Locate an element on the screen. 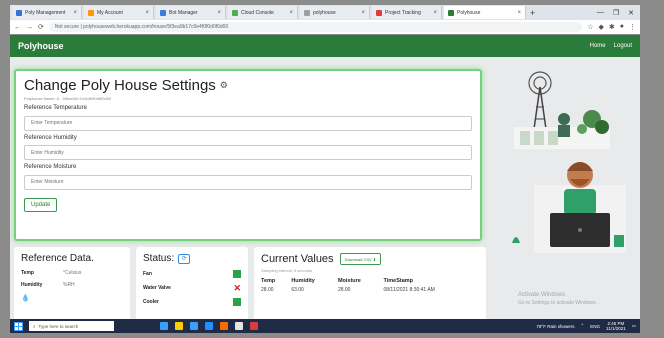 The width and height of the screenshot is (664, 338). tab-label: Cloud Console is located at coordinates (257, 12).